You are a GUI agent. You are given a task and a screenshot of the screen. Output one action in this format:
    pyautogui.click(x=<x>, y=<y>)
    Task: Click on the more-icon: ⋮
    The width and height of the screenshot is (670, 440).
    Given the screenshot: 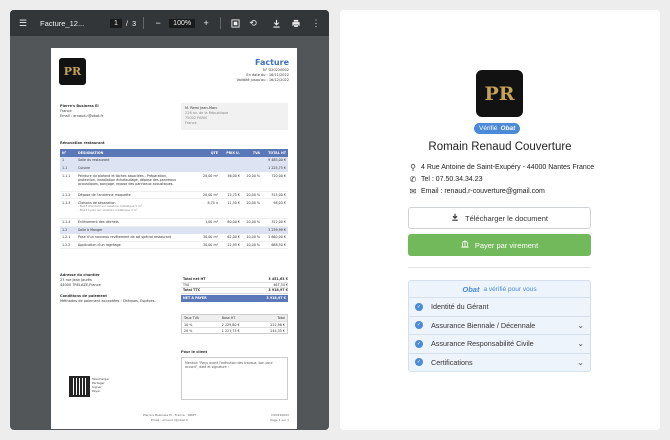 What is the action you would take?
    pyautogui.click(x=316, y=23)
    